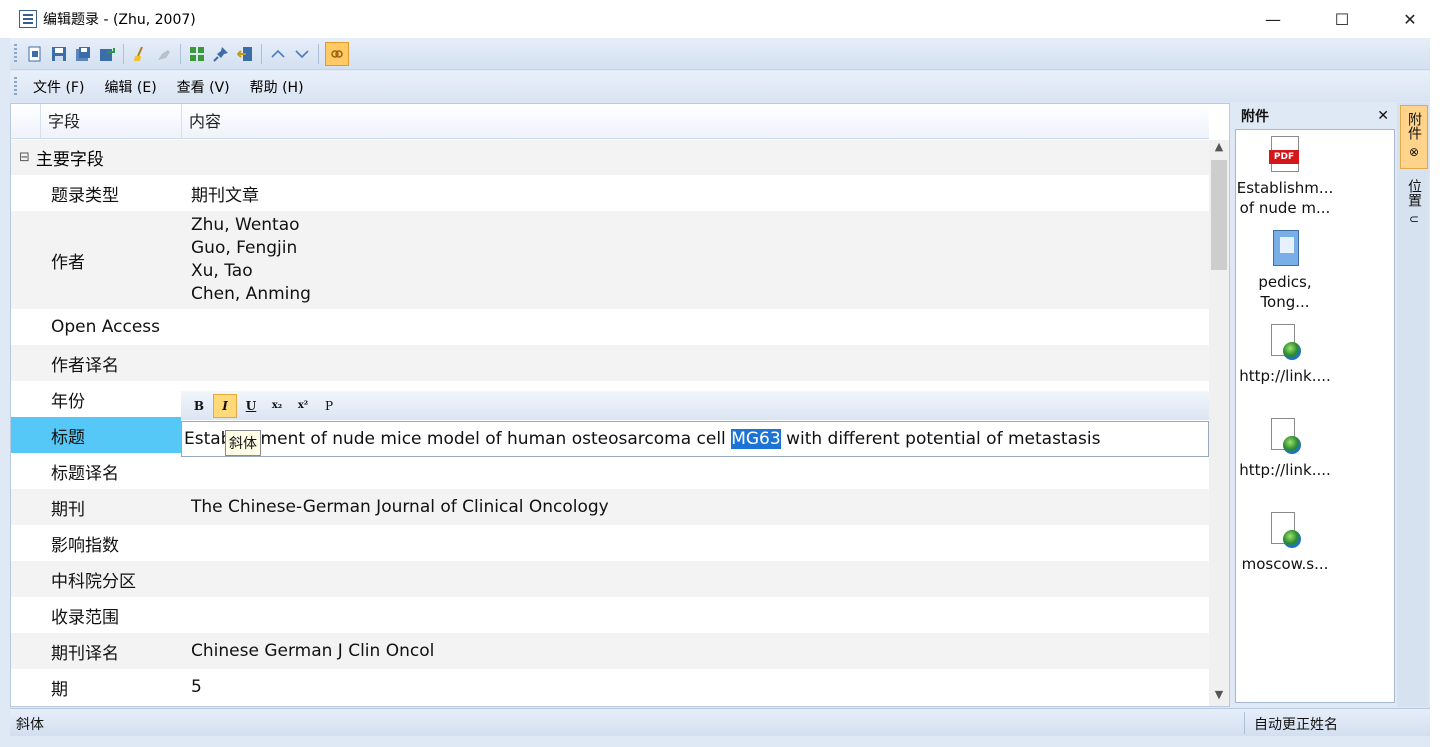 This screenshot has height=747, width=1440. What do you see at coordinates (59, 689) in the screenshot?
I see `field-label: 期` at bounding box center [59, 689].